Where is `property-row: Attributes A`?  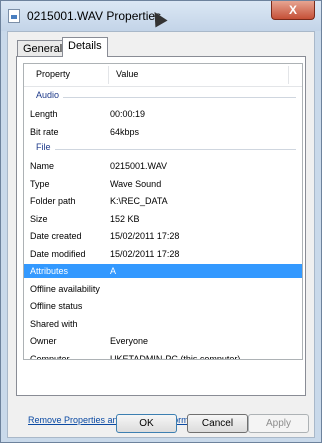 property-row: Attributes A is located at coordinates (163, 271).